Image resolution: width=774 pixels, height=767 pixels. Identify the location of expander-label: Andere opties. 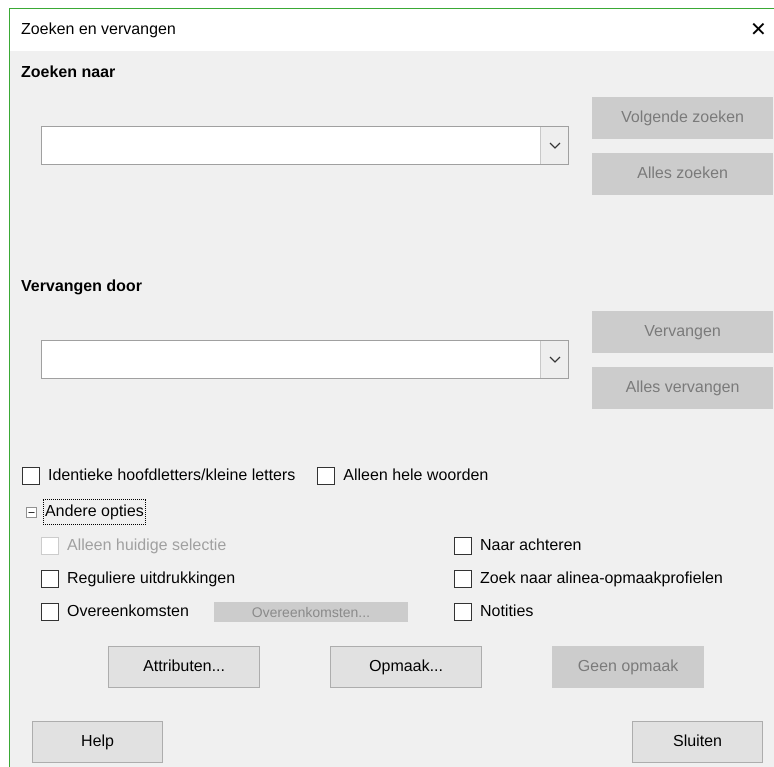
(94, 512).